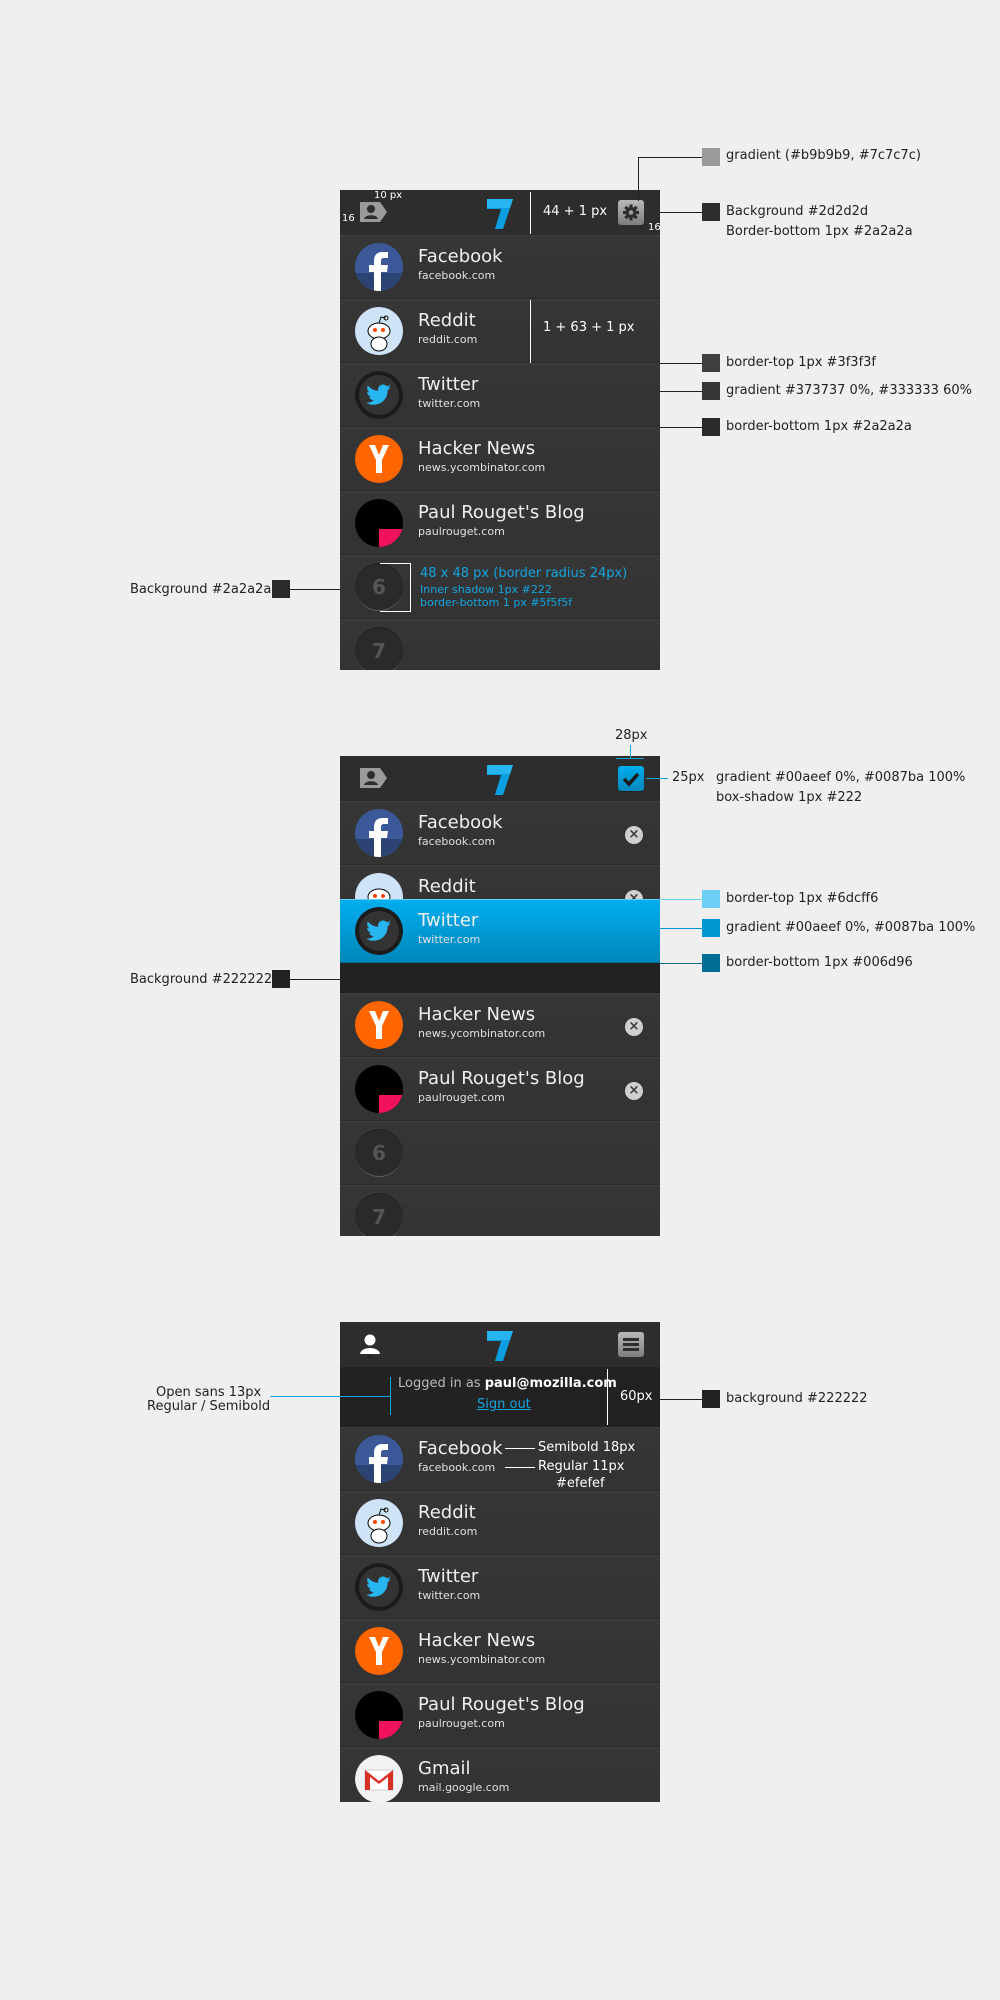  I want to click on list-item: Facebook facebook.com ×, so click(500, 833).